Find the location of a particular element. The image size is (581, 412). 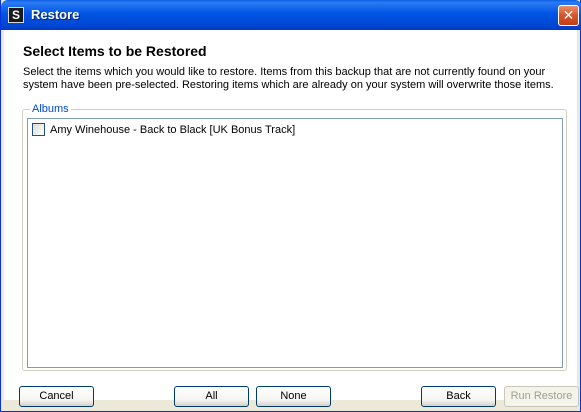

window-title: Restore is located at coordinates (55, 14).